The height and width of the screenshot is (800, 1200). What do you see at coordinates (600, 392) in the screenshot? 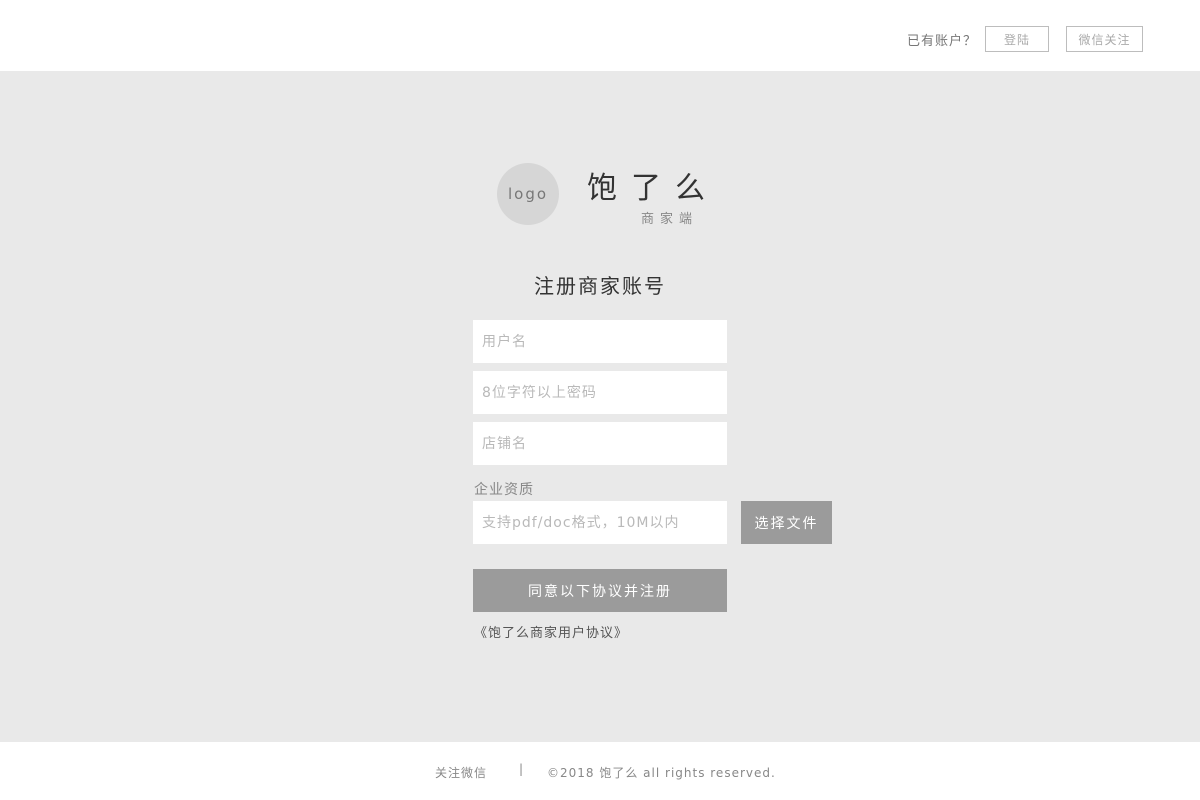
I see `password-input` at bounding box center [600, 392].